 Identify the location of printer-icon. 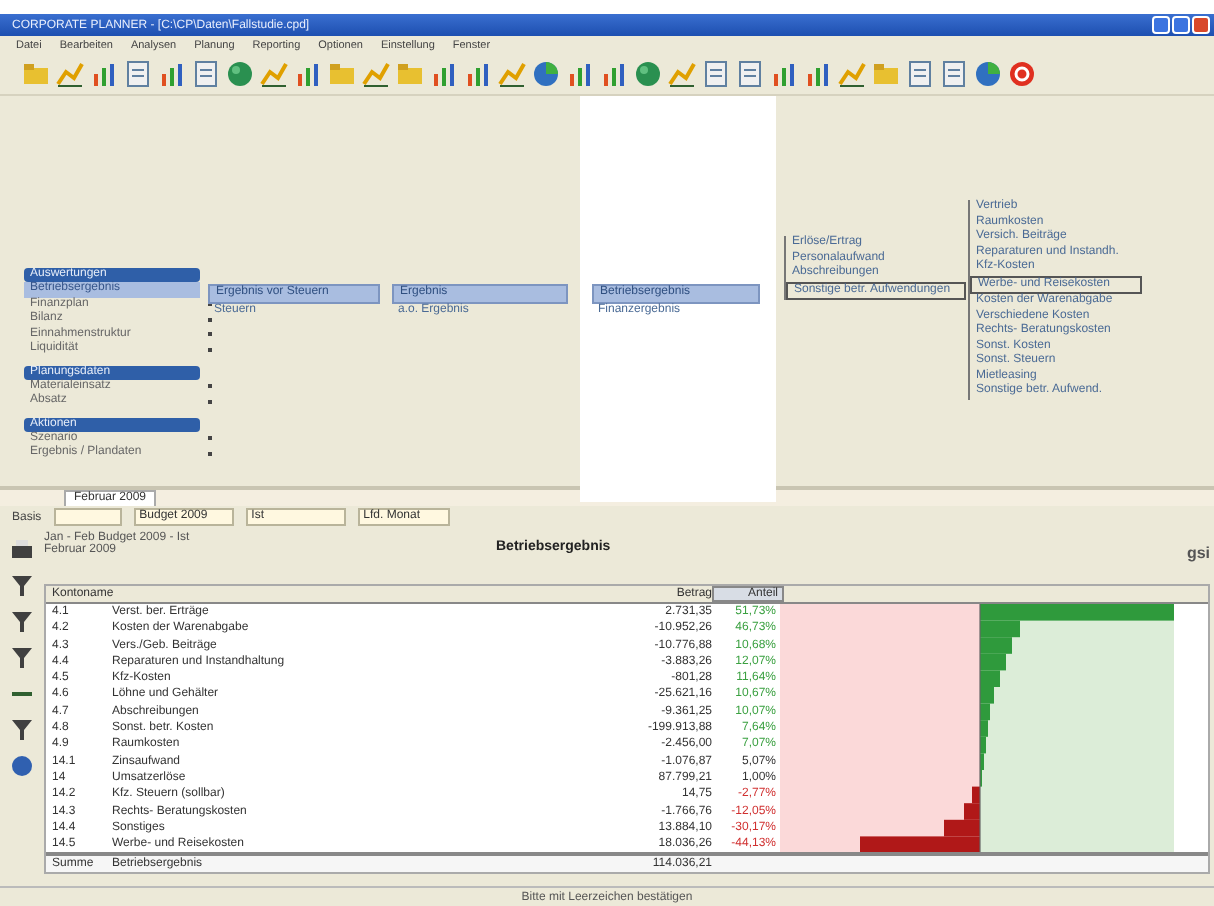
(22, 549).